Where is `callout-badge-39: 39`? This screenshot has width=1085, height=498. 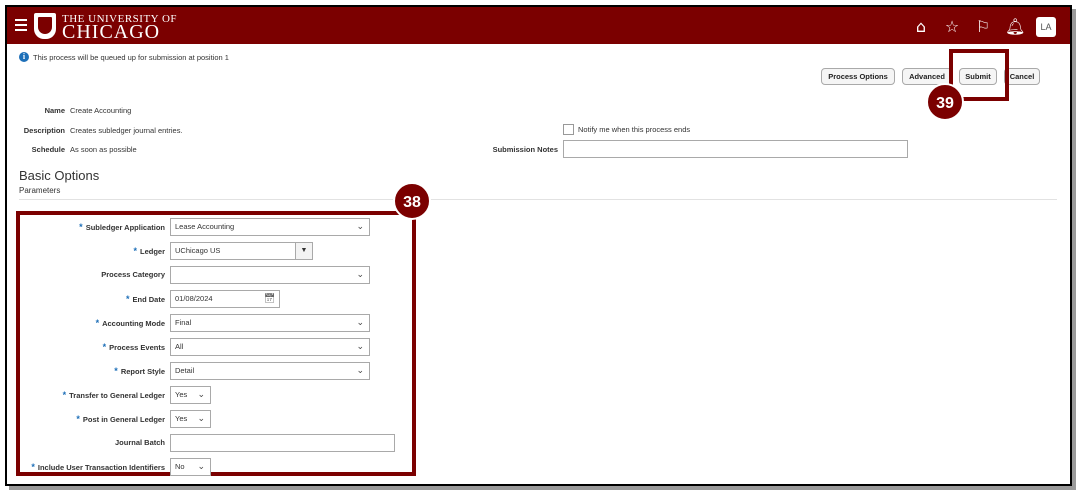 callout-badge-39: 39 is located at coordinates (945, 102).